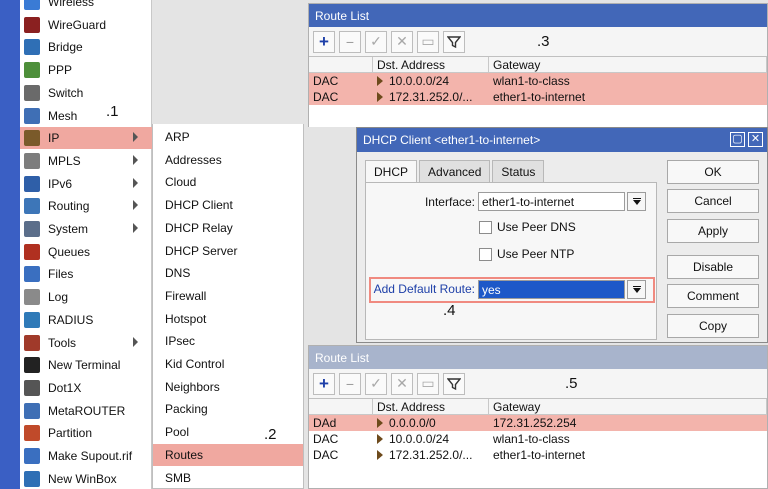 Image resolution: width=768 pixels, height=489 pixels. I want to click on submenu-item-arp: ARP, so click(228, 137).